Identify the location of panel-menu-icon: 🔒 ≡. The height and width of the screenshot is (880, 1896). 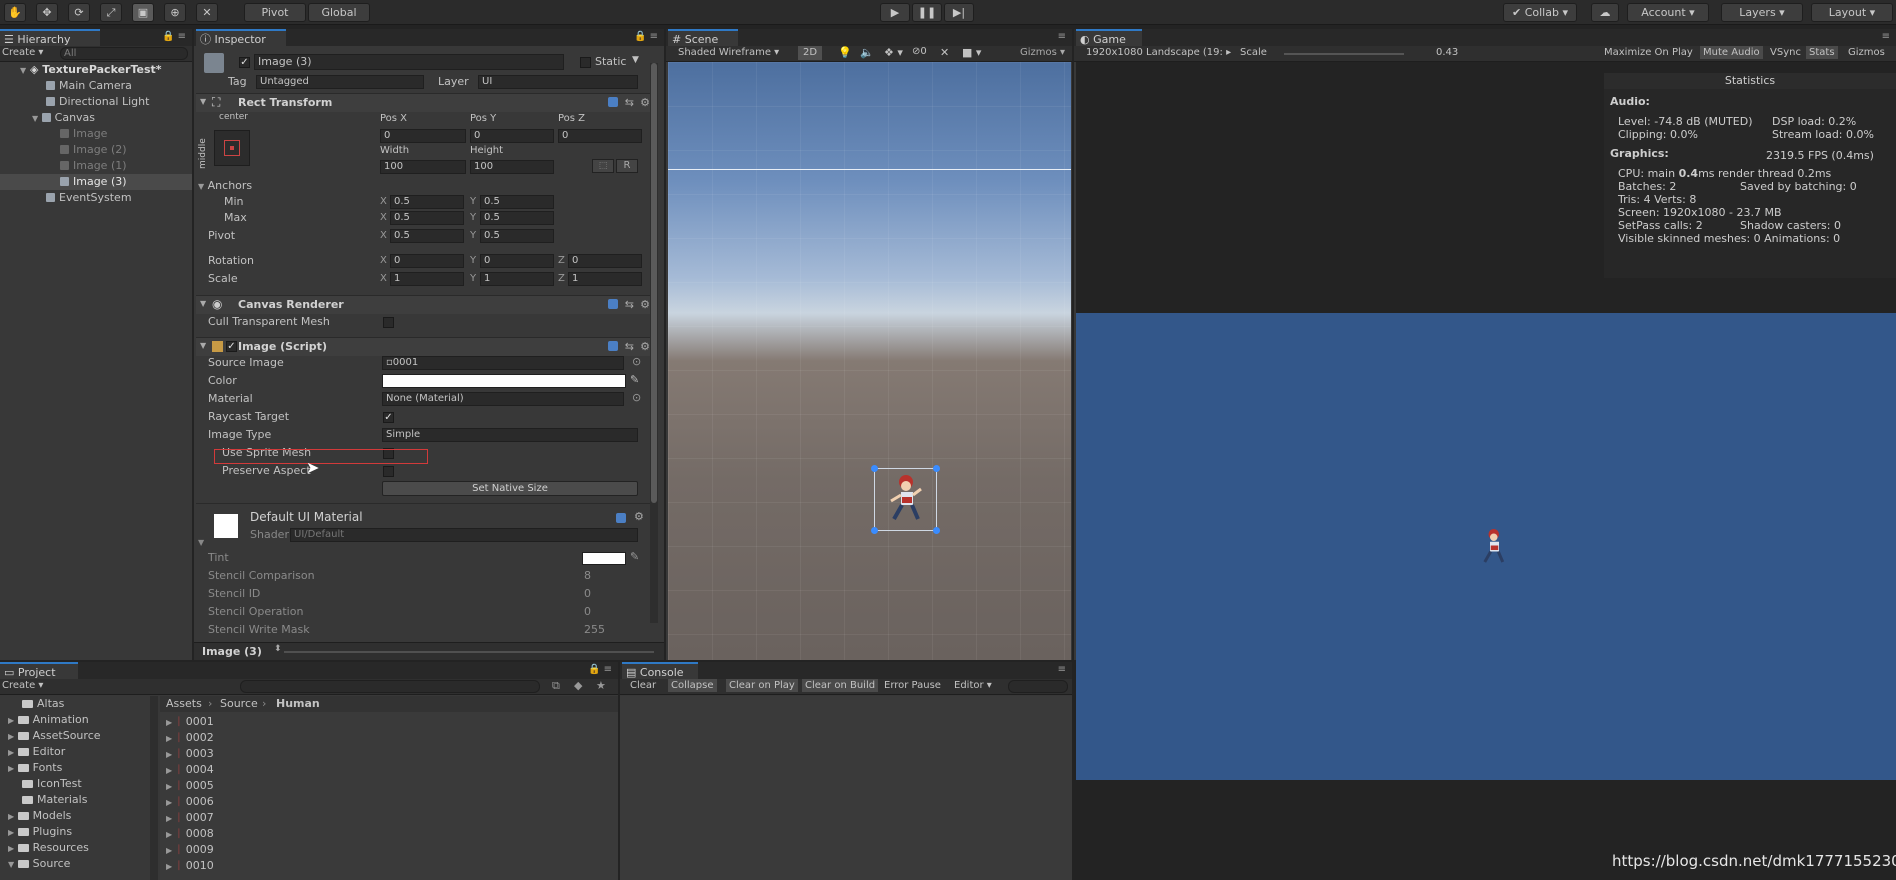
(174, 36).